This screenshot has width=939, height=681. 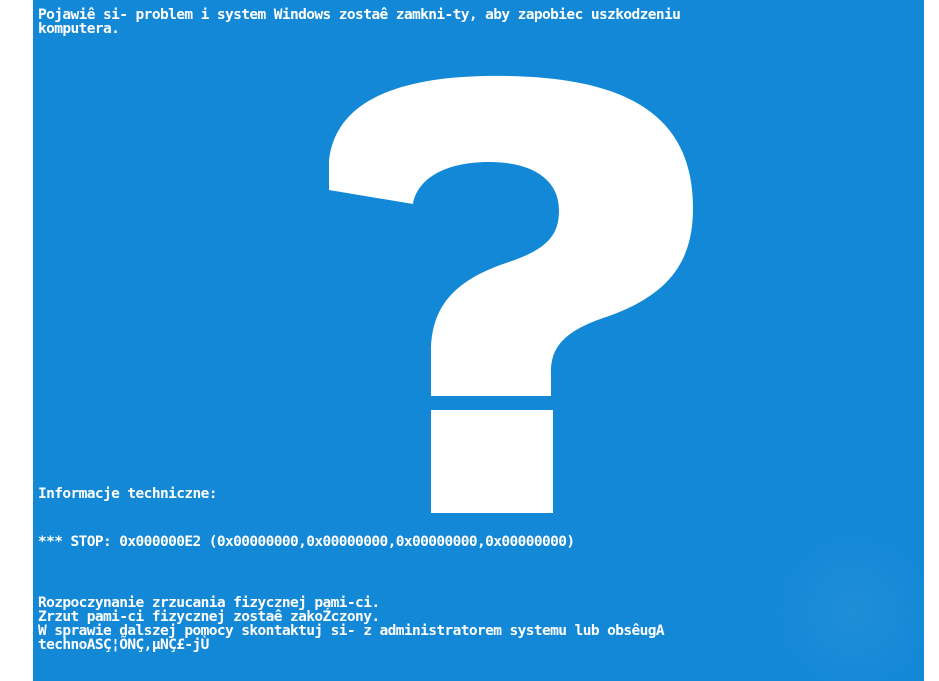 What do you see at coordinates (123, 645) in the screenshot?
I see `dump-line-4: technoASÇ¦ÕNÇ,µNÇ£-jÙ` at bounding box center [123, 645].